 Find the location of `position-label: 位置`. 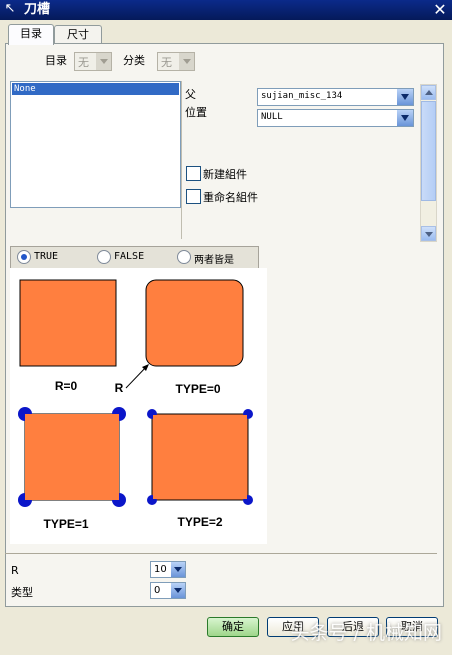

position-label: 位置 is located at coordinates (196, 112).